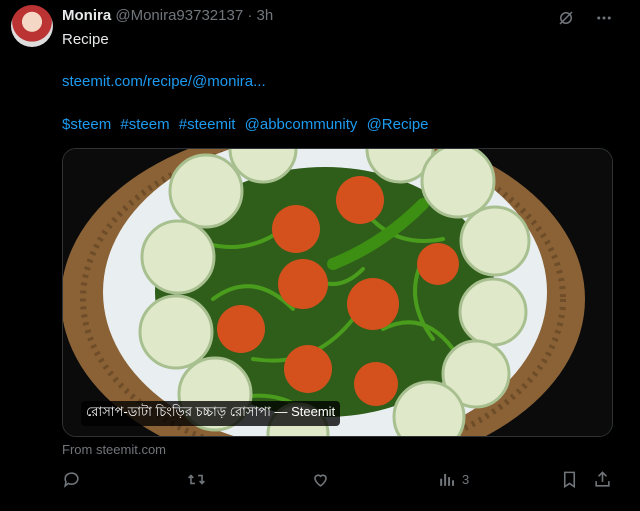 The width and height of the screenshot is (640, 511). I want to click on card-source: From steemit.com, so click(114, 449).